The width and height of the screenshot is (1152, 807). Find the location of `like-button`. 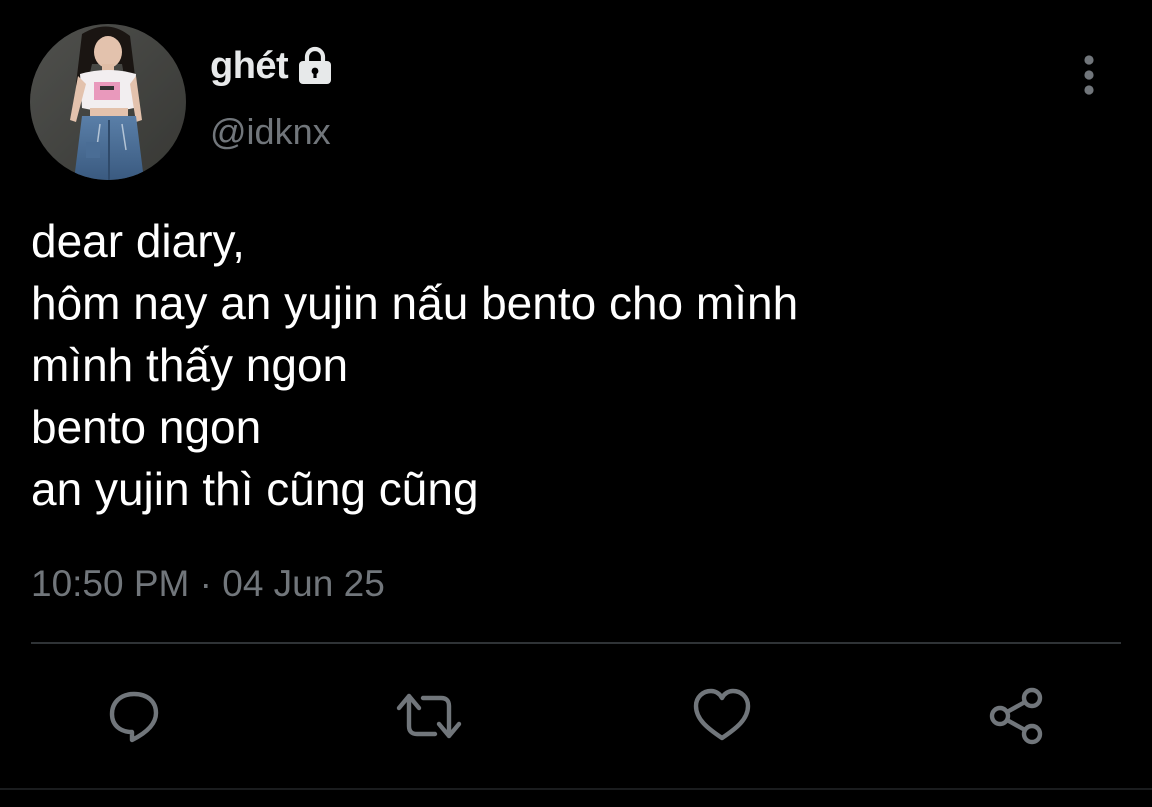

like-button is located at coordinates (722, 716).